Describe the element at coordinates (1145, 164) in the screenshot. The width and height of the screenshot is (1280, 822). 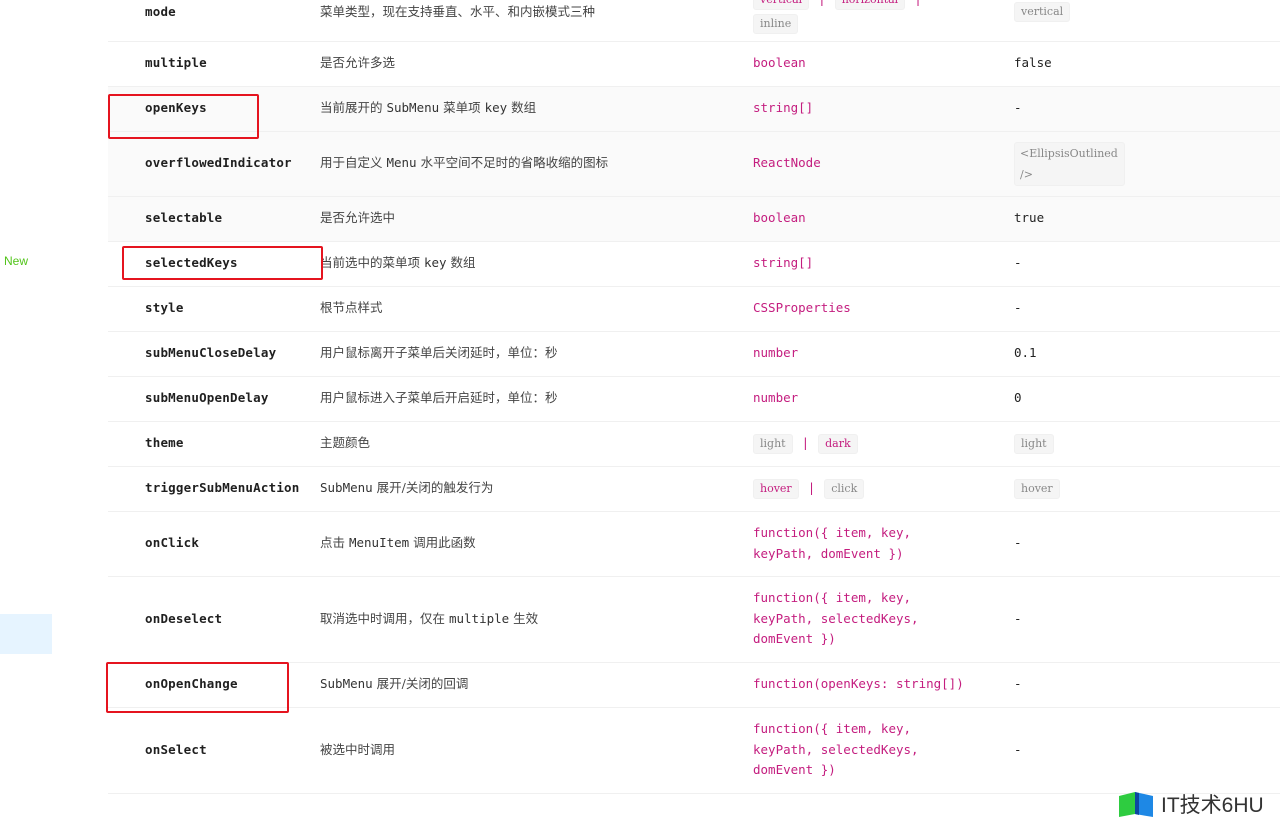
I see `prop-default: <EllipsisOutlined/>` at that location.